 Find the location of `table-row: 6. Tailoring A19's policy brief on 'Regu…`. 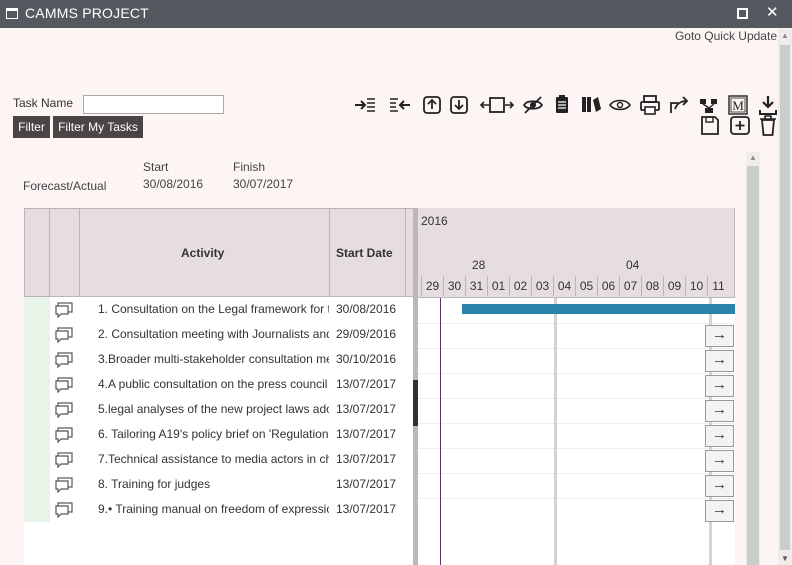

table-row: 6. Tailoring A19's policy brief on 'Regu… is located at coordinates (228, 434).